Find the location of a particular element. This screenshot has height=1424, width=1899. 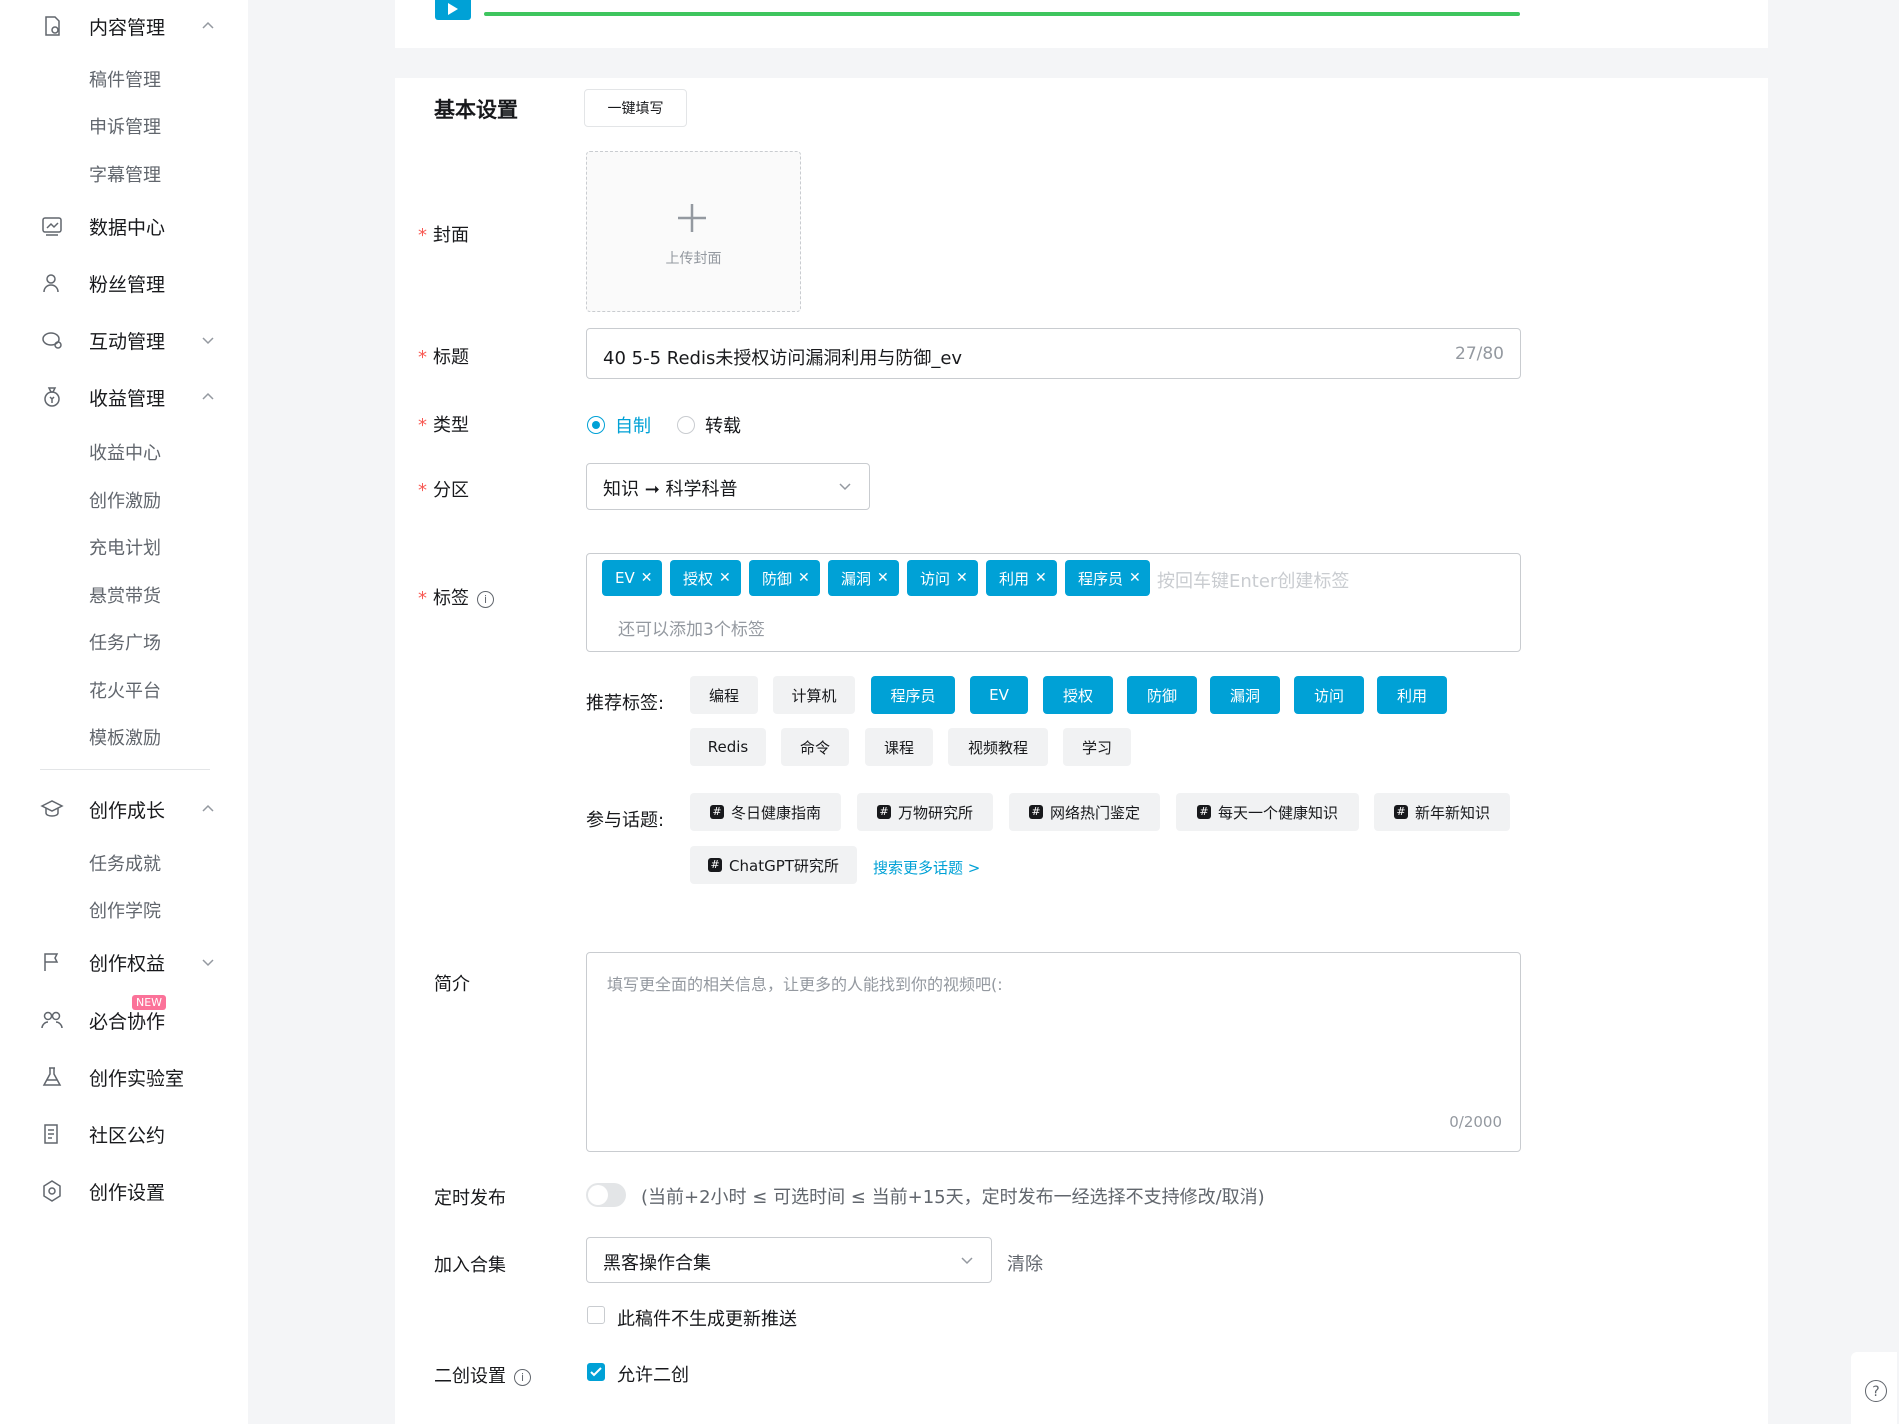

recommended-tag: 编程 is located at coordinates (724, 695).